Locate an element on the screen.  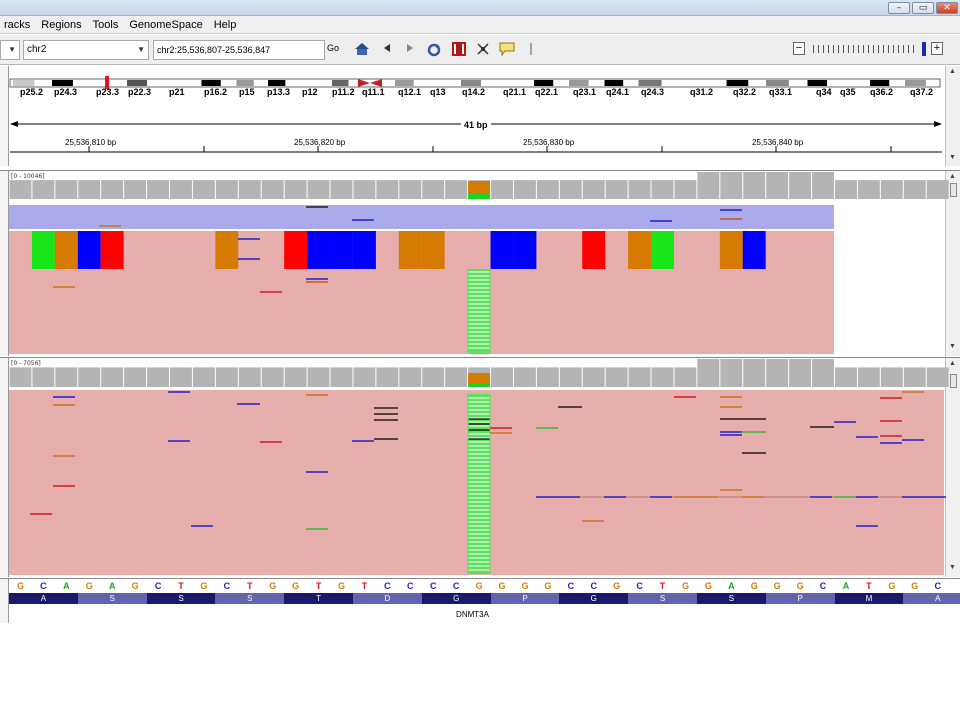
gene-name-label: DNMT3A is located at coordinates (472, 614).